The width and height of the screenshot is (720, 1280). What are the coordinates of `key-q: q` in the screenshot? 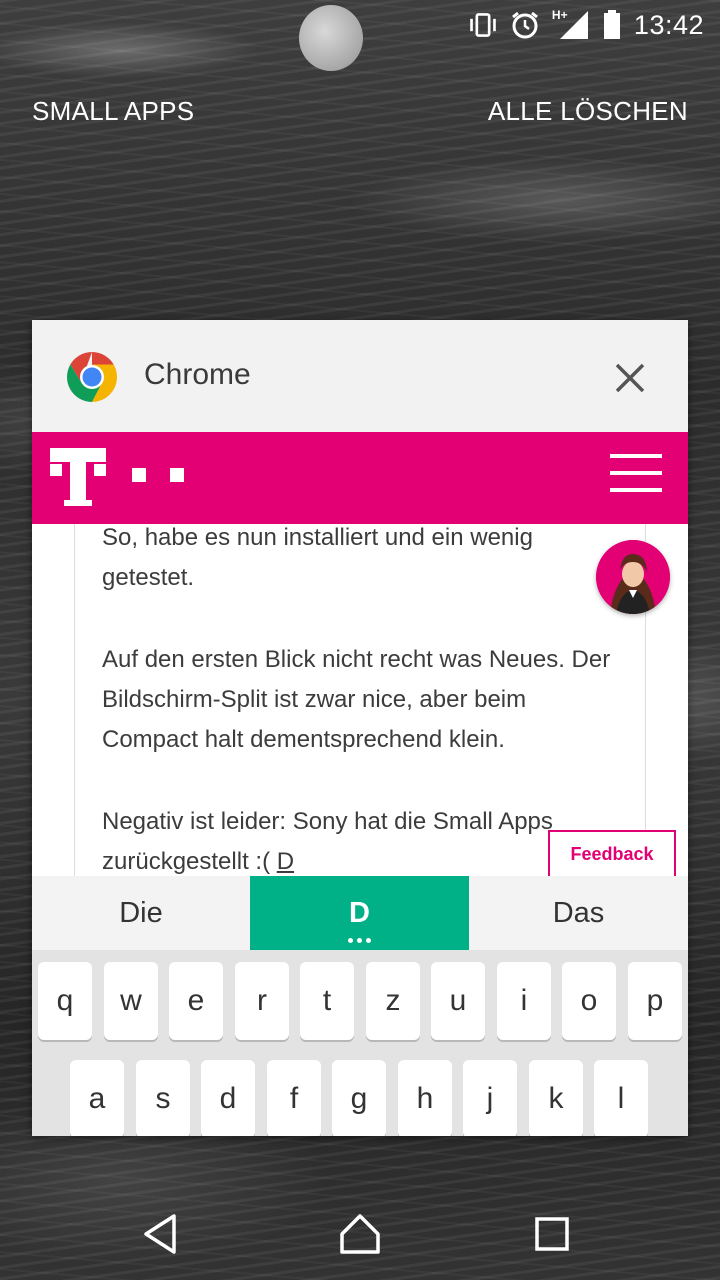 It's located at (65, 1001).